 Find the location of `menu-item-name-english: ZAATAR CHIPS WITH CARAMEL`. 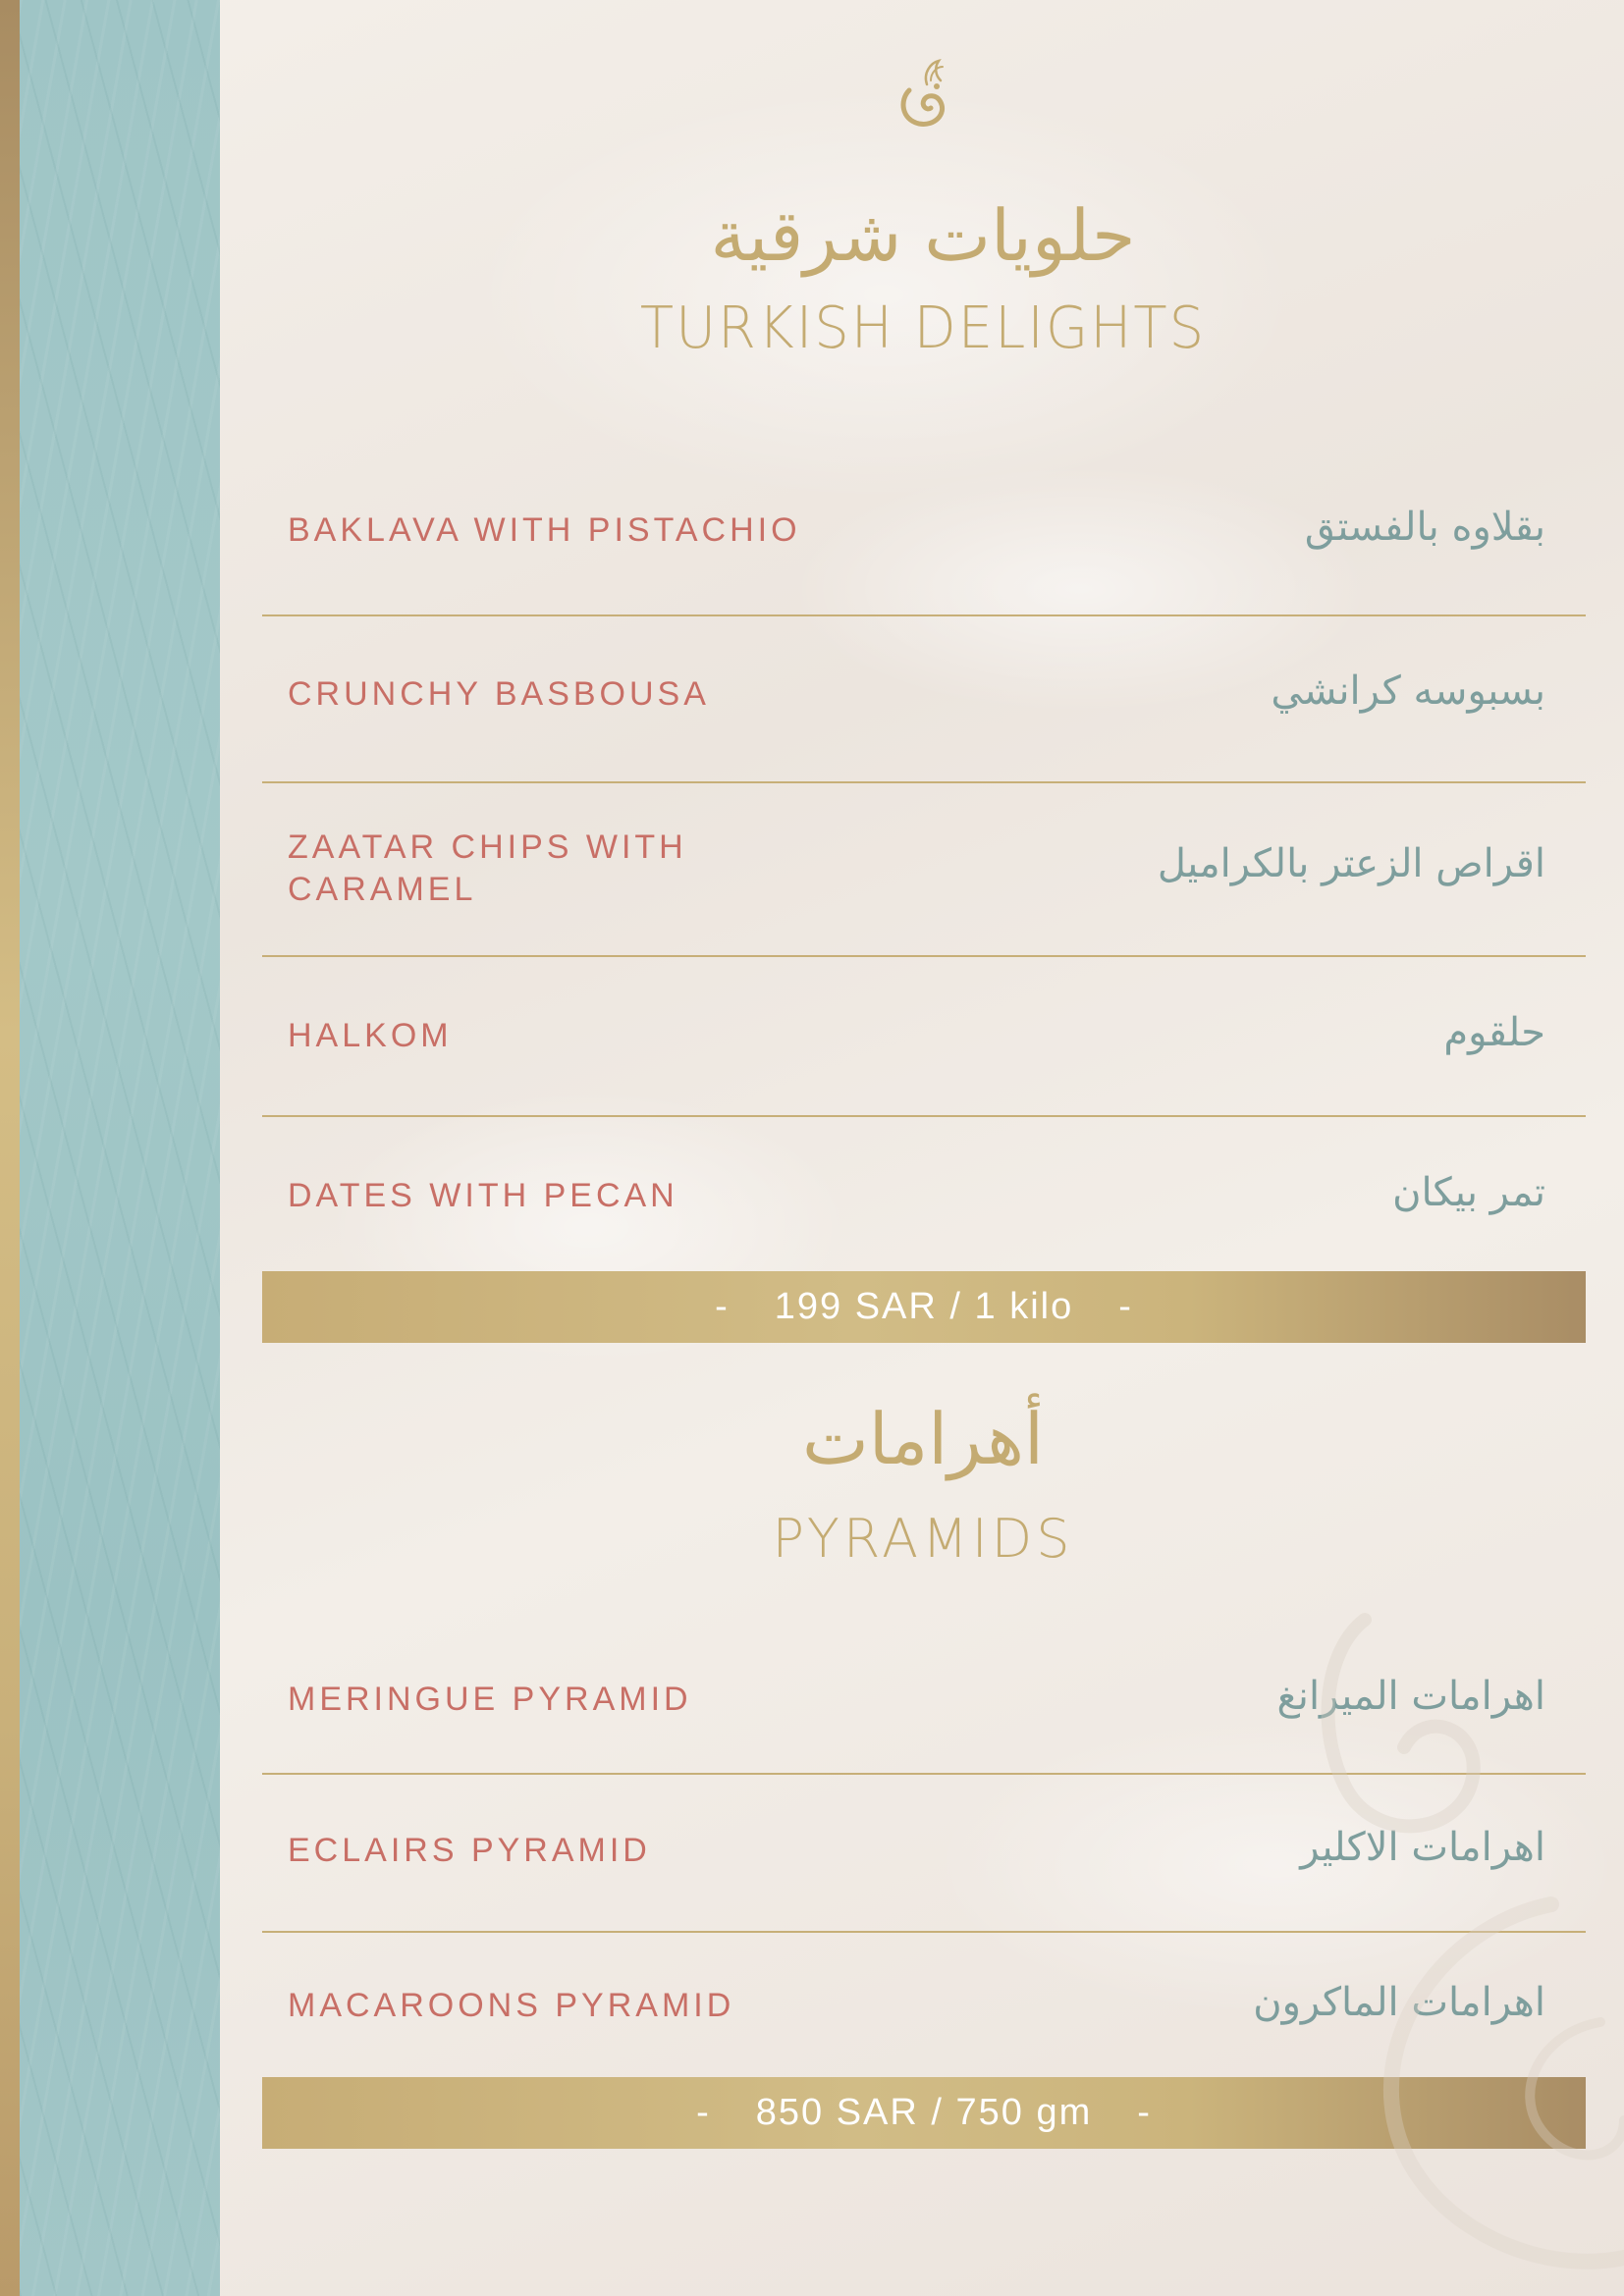

menu-item-name-english: ZAATAR CHIPS WITH CARAMEL is located at coordinates (487, 868).